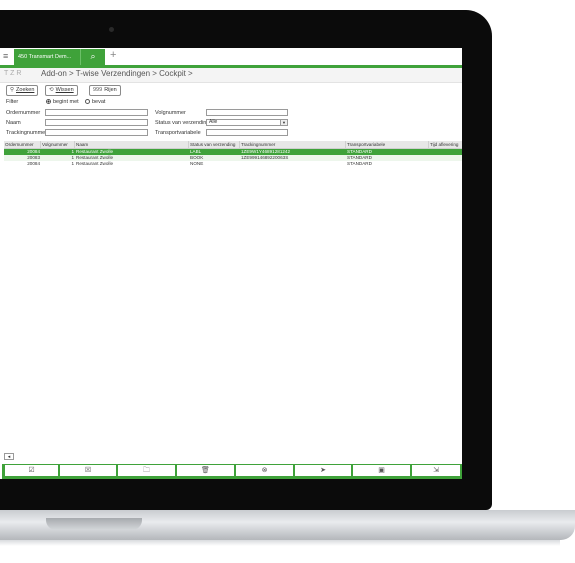 The width and height of the screenshot is (575, 563). Describe the element at coordinates (48, 101) in the screenshot. I see `radio-checked-icon` at that location.